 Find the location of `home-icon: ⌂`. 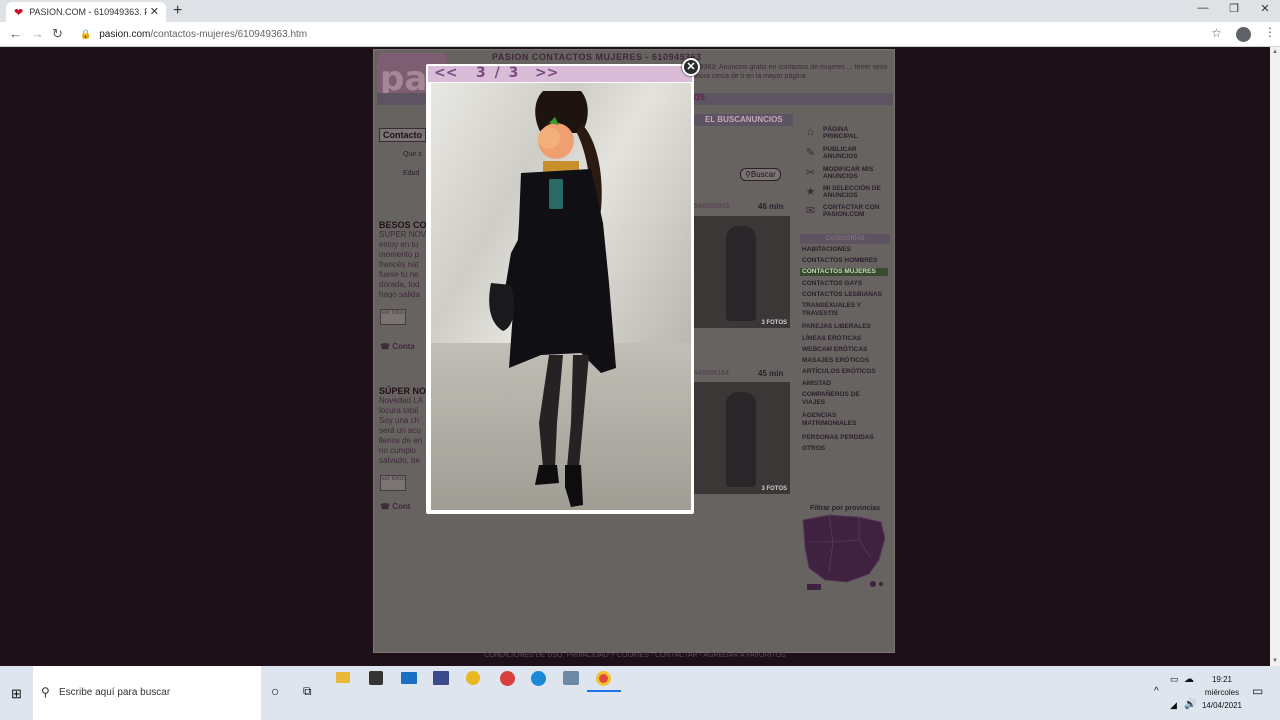

home-icon: ⌂ is located at coordinates (810, 132).